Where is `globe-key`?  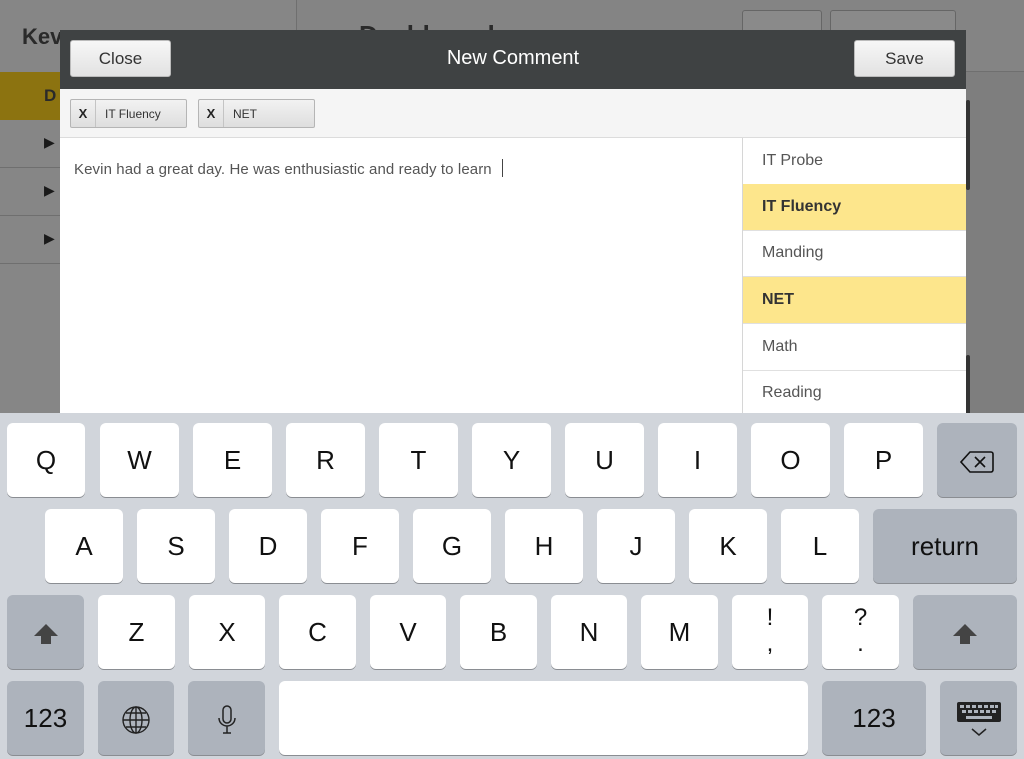 globe-key is located at coordinates (136, 718).